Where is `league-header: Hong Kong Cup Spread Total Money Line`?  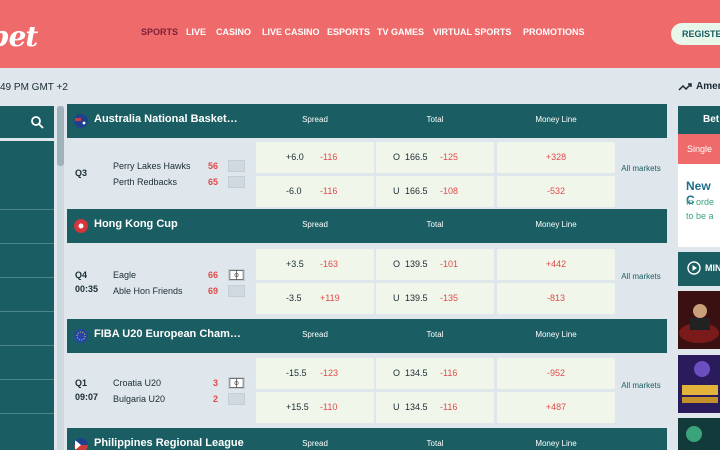
league-header: Hong Kong Cup Spread Total Money Line is located at coordinates (367, 226).